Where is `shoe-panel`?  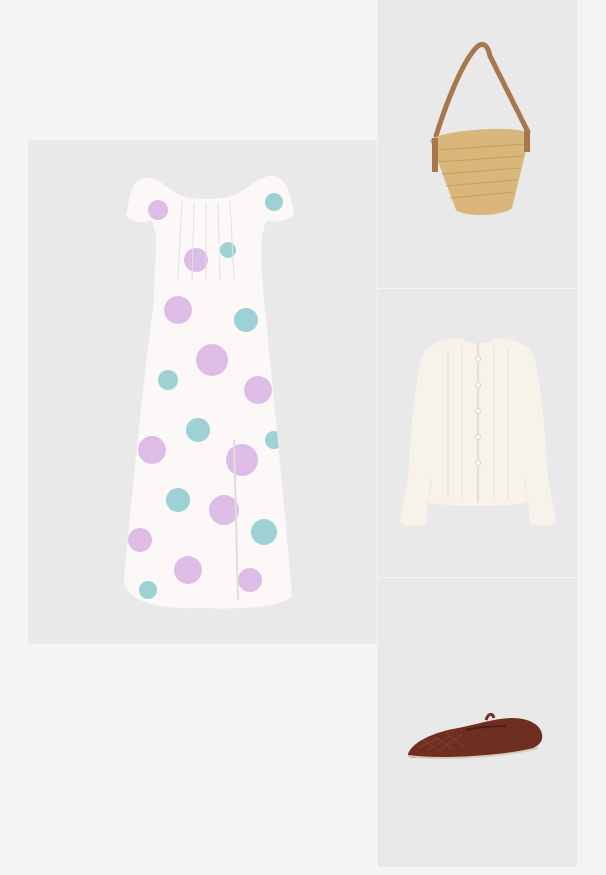
shoe-panel is located at coordinates (477, 722).